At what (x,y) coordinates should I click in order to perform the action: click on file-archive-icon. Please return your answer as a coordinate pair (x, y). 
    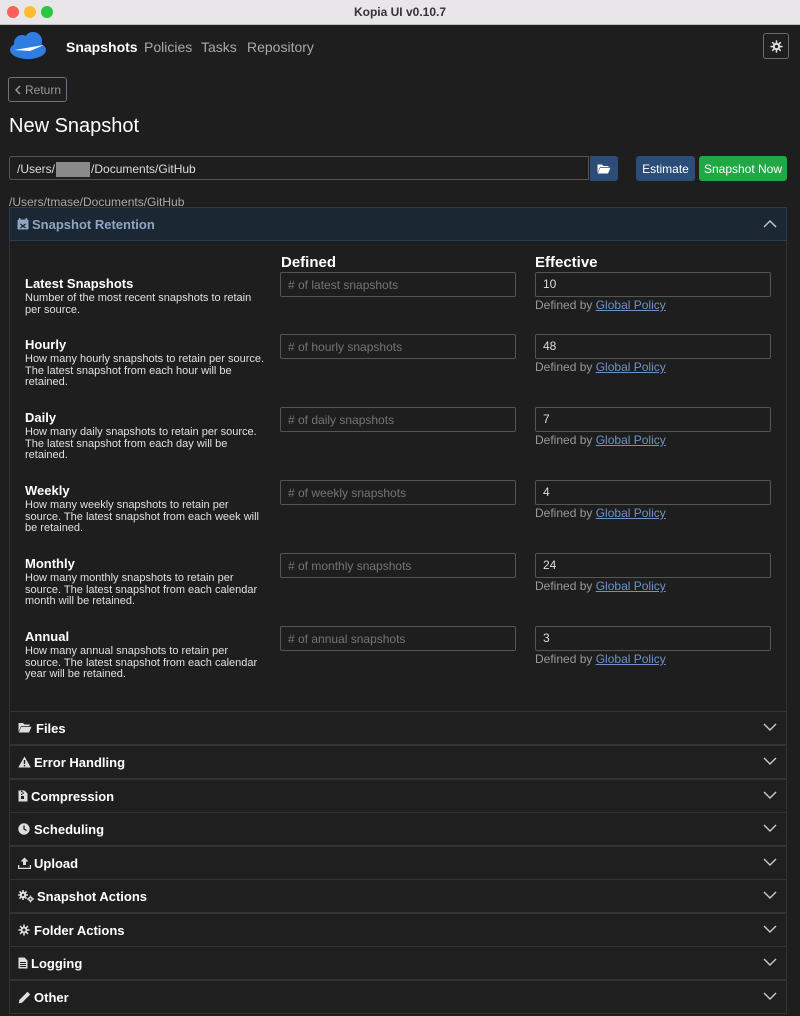
    Looking at the image, I should click on (23, 796).